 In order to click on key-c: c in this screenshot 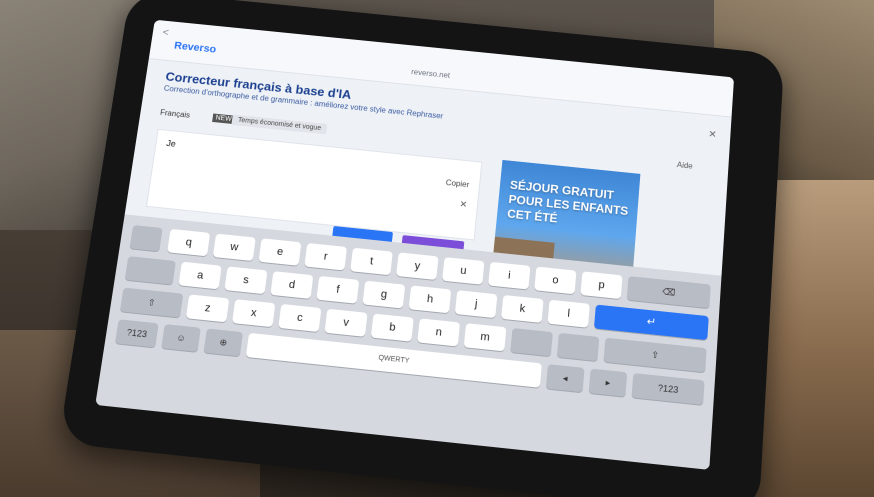, I will do `click(300, 318)`.